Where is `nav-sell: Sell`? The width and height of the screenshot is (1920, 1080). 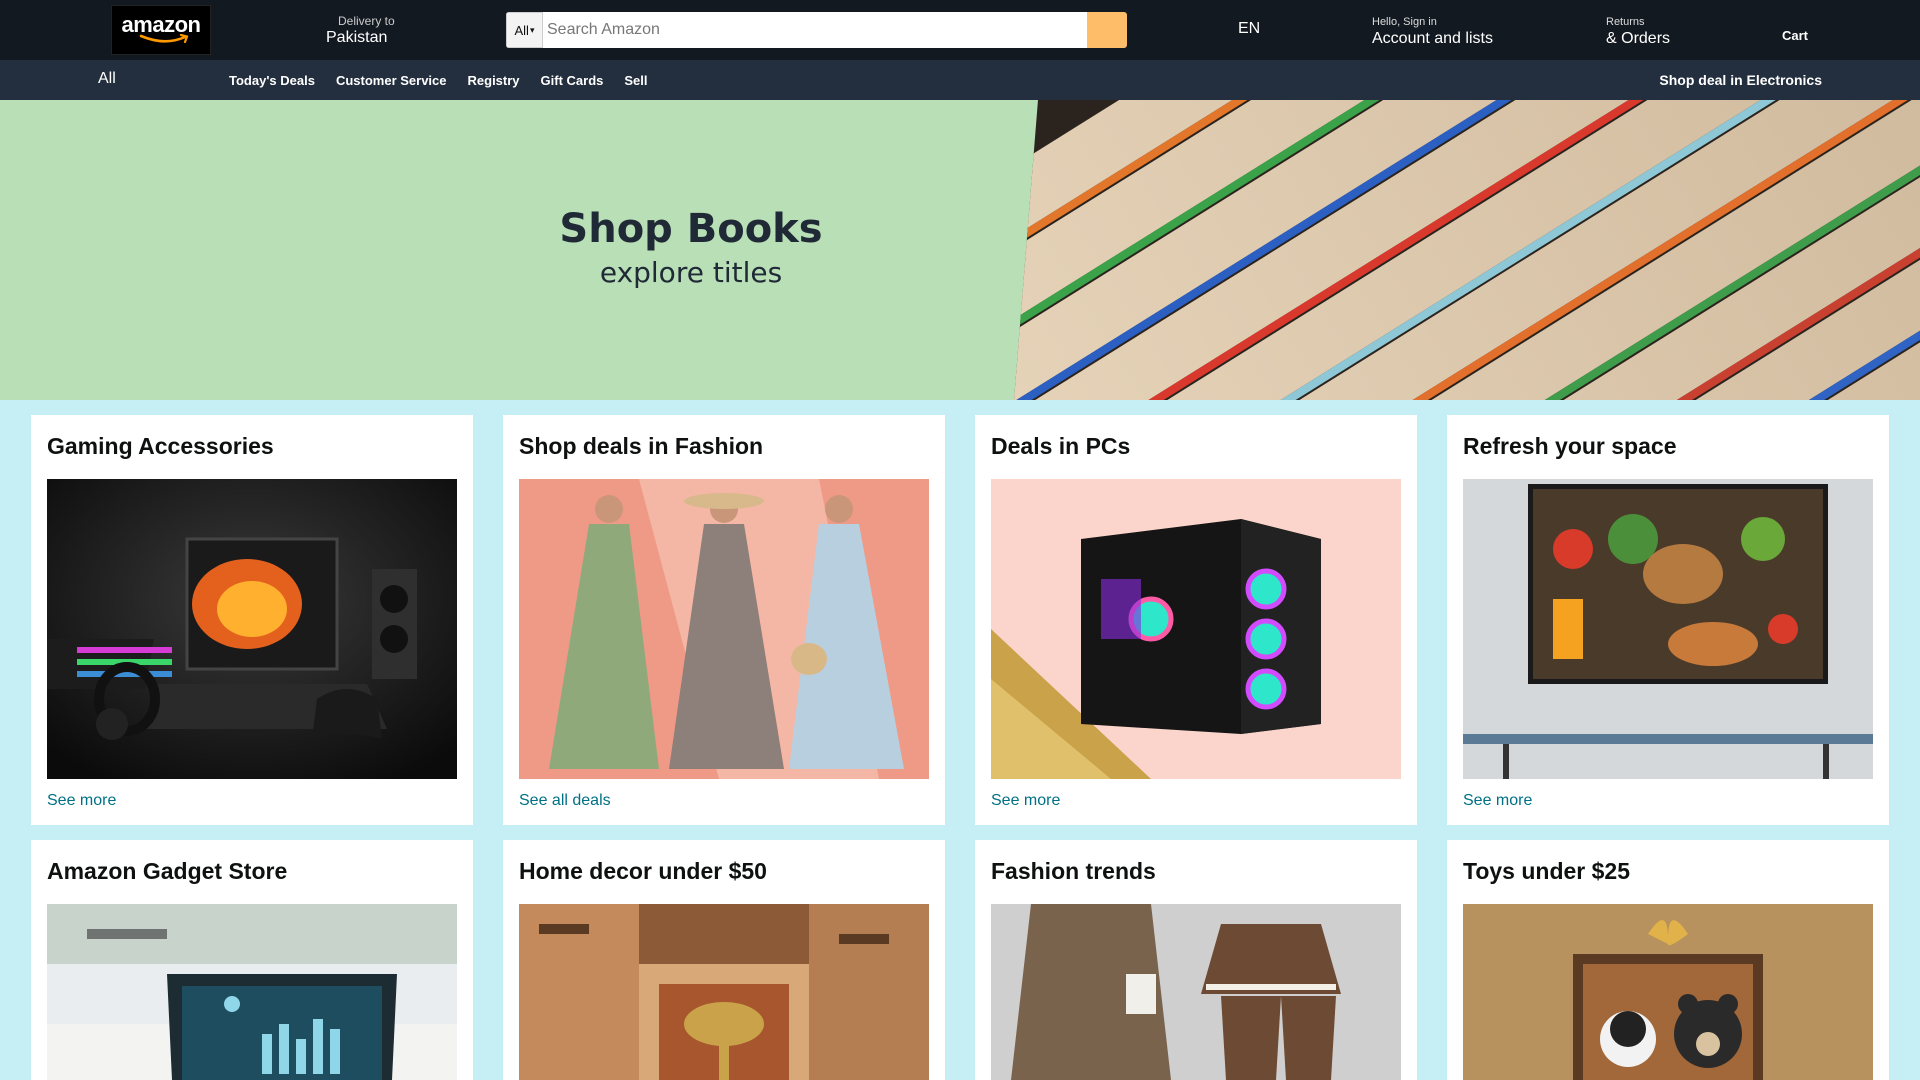
nav-sell: Sell is located at coordinates (635, 80).